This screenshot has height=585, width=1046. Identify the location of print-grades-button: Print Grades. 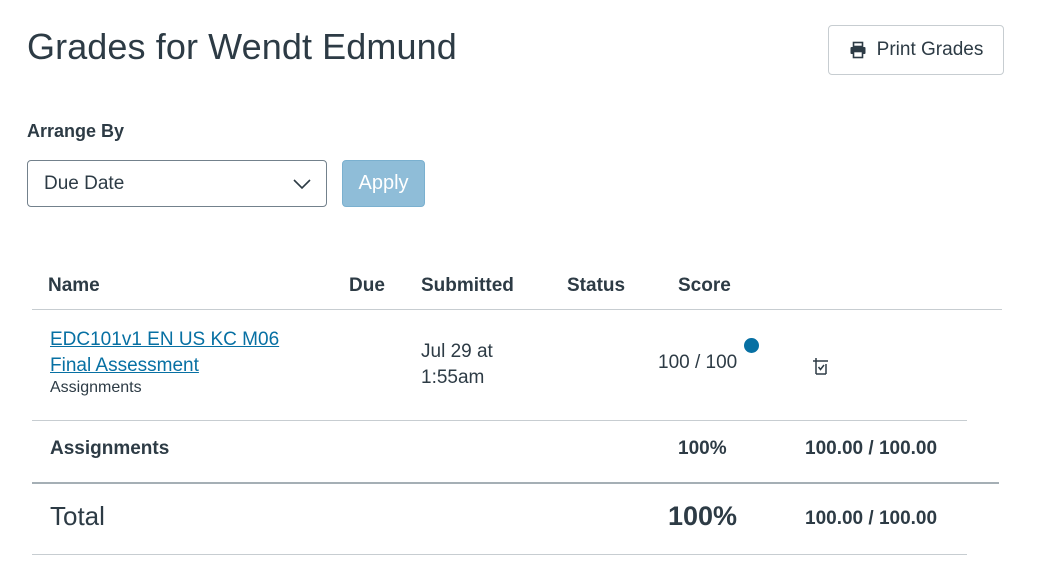
(916, 50).